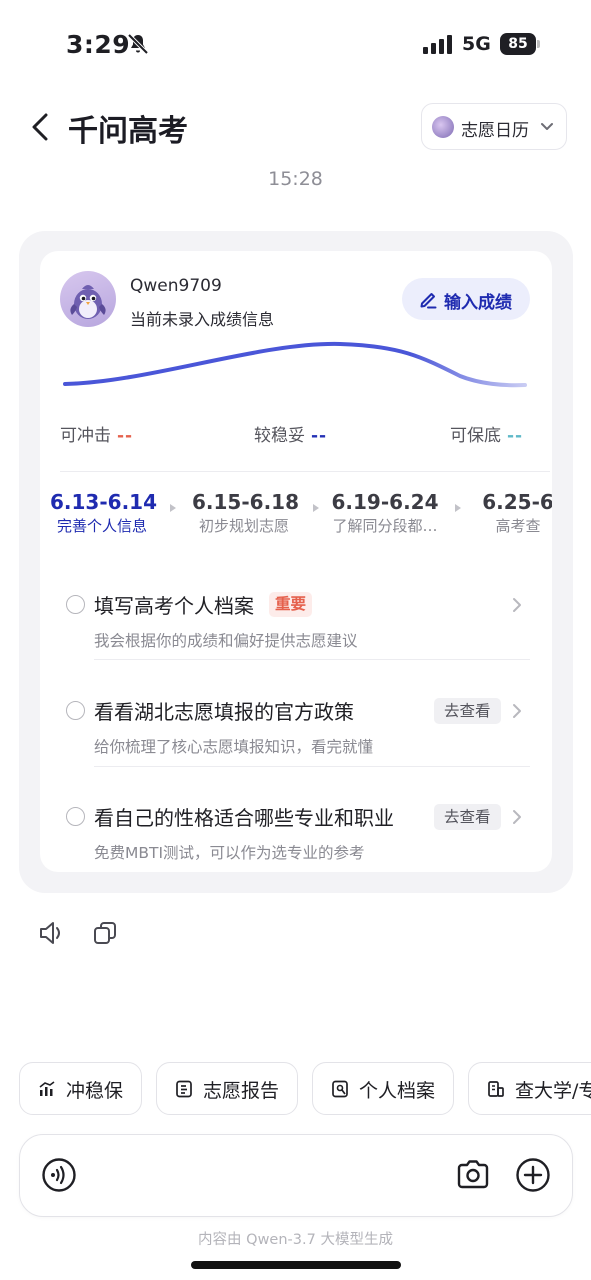 The image size is (591, 1280). Describe the element at coordinates (518, 526) in the screenshot. I see `timeline-label: 高考查` at that location.